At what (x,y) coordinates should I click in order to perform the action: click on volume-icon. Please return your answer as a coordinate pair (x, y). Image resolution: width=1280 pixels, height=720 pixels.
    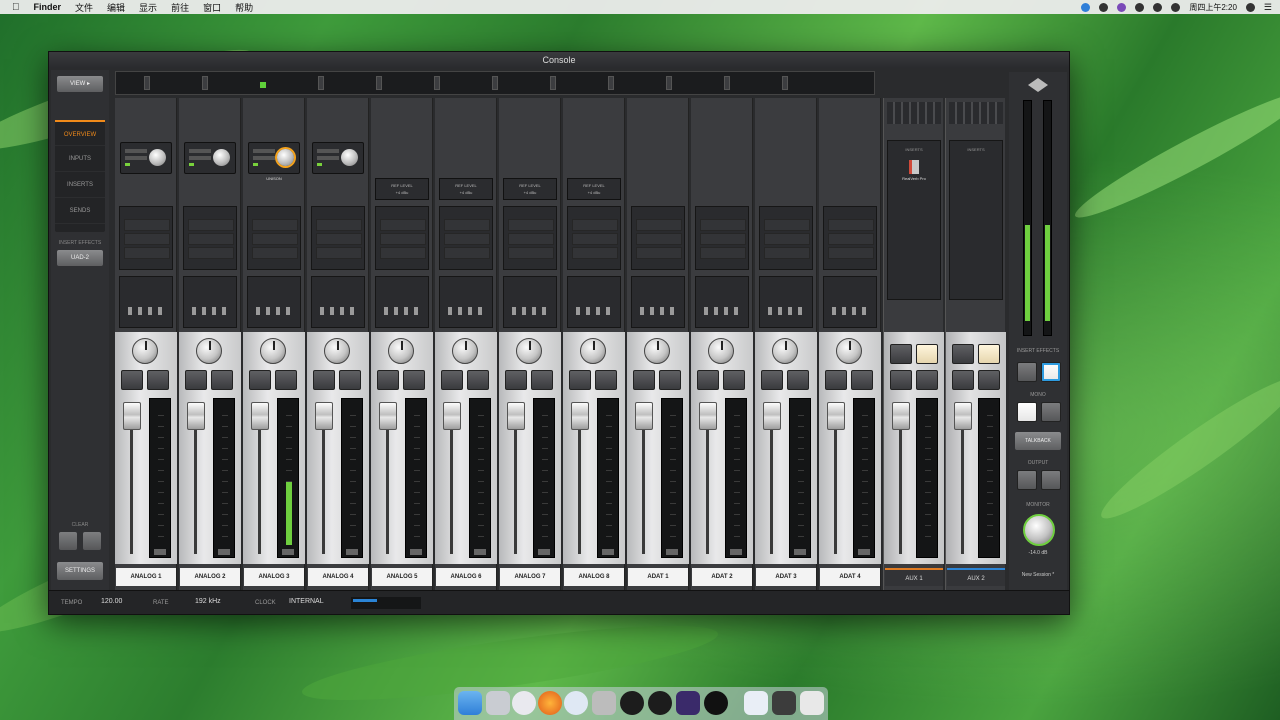
    Looking at the image, I should click on (1176, 7).